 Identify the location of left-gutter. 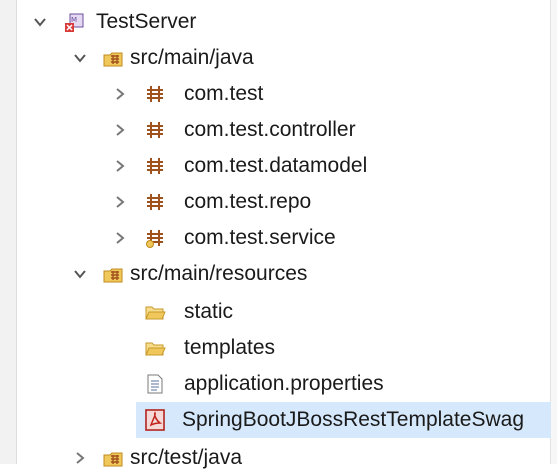
(8, 232).